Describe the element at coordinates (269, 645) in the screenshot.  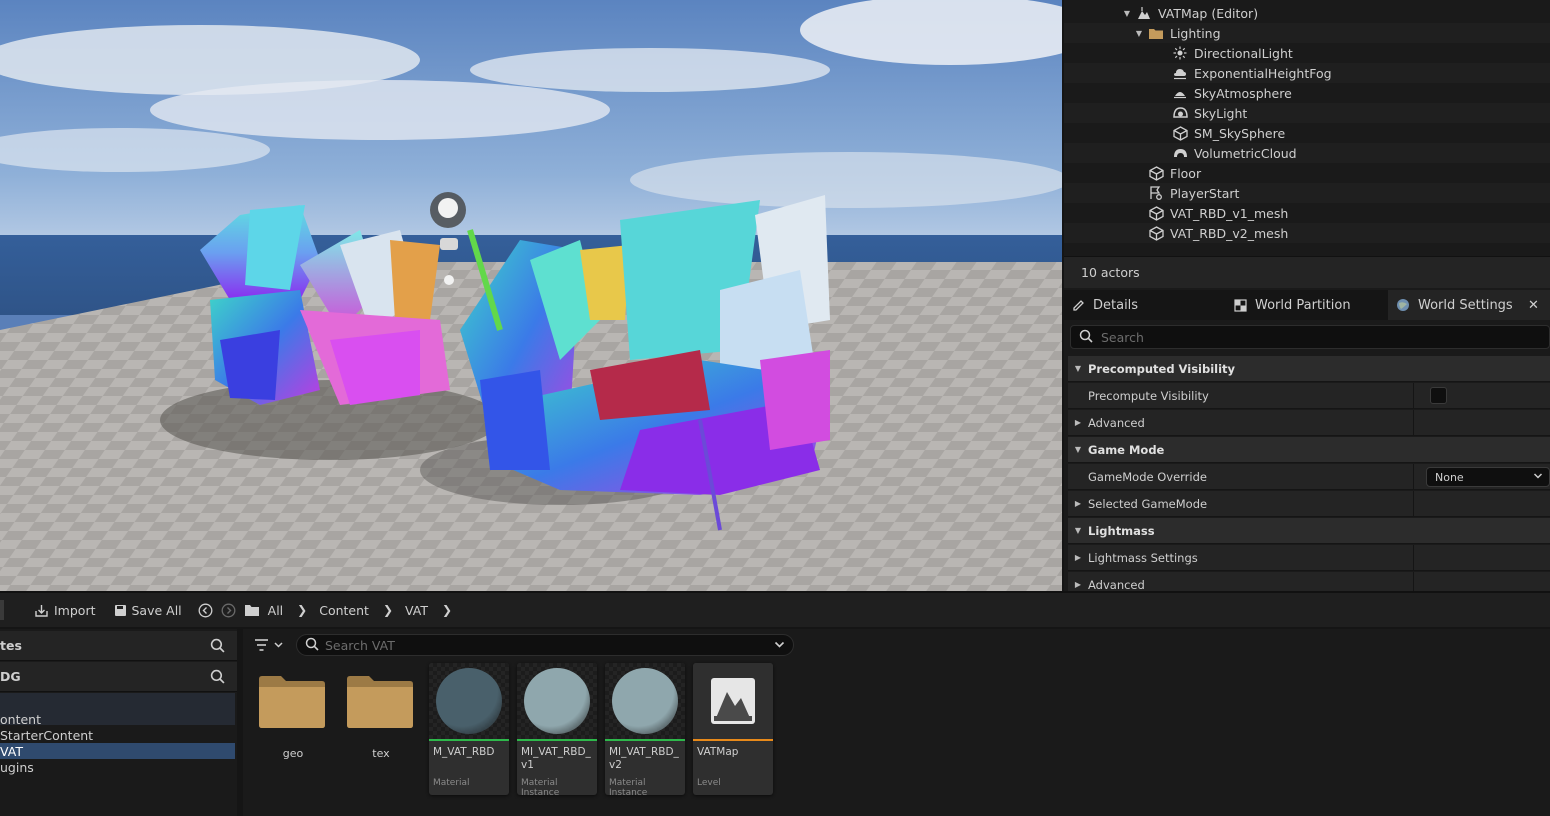
I see `filter-icon` at that location.